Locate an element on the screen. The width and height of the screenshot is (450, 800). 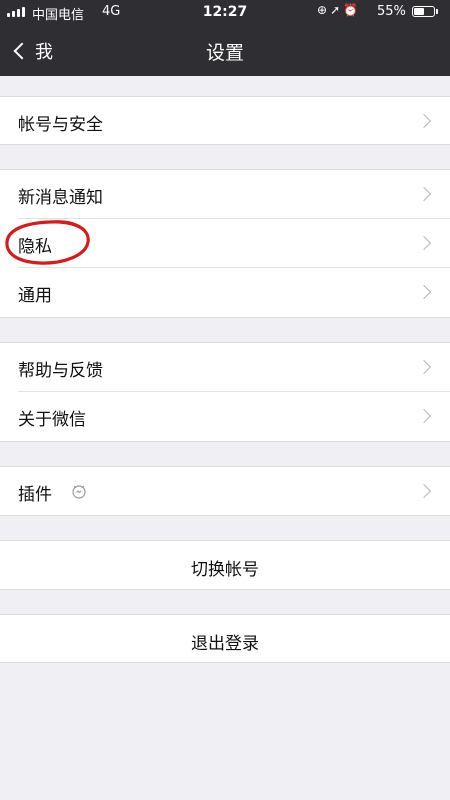
alarm-icon: ⏰ is located at coordinates (352, 10).